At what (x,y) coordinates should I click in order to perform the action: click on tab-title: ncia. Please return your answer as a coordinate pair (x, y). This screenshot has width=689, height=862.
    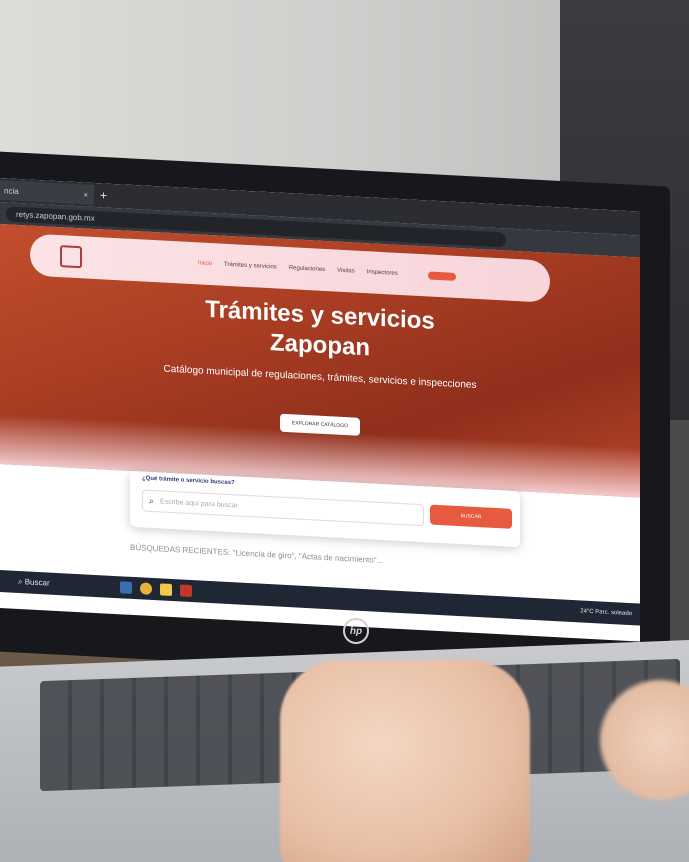
    Looking at the image, I should click on (11, 190).